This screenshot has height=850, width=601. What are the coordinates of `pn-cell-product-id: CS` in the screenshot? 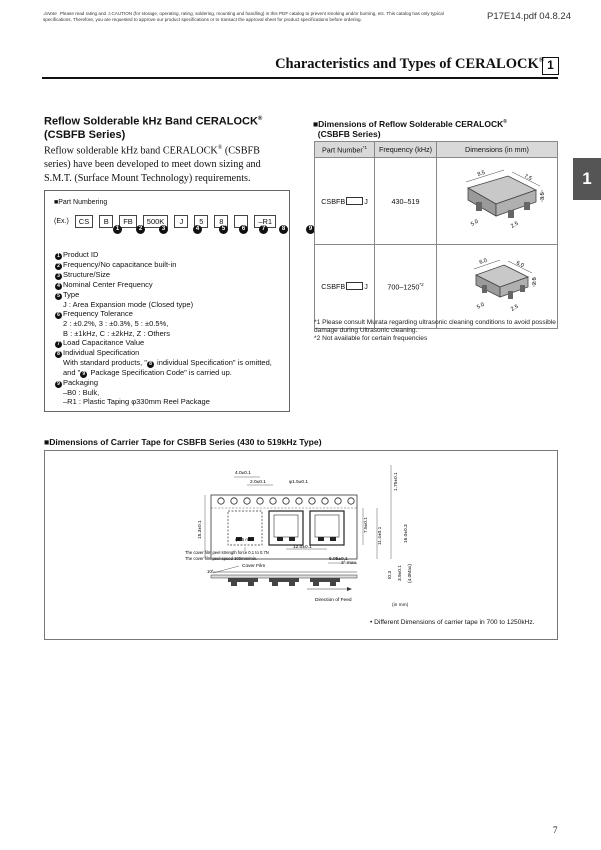 It's located at (84, 221).